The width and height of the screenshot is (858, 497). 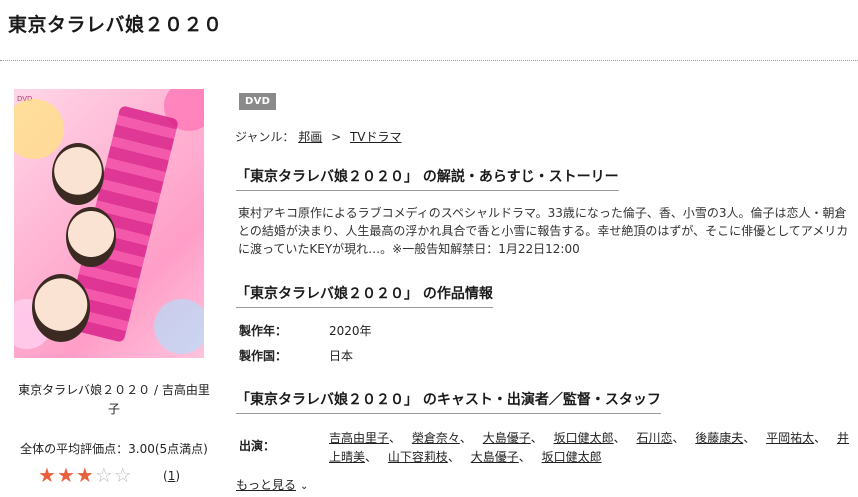 I want to click on info-value: 日本, so click(x=341, y=356).